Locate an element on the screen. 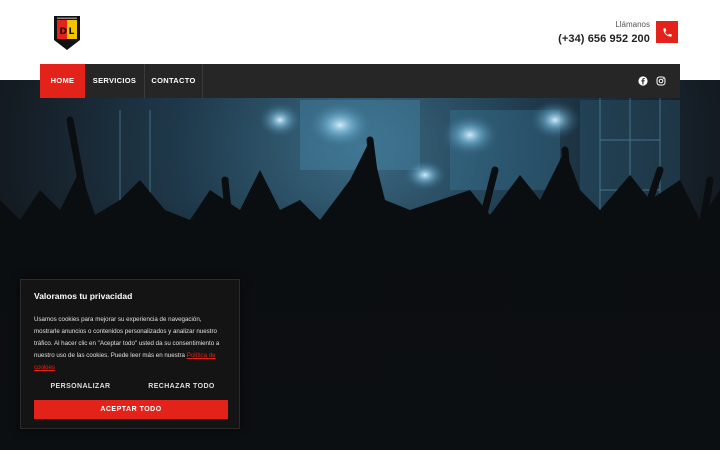 This screenshot has width=720, height=450. logo: D L is located at coordinates (67, 32).